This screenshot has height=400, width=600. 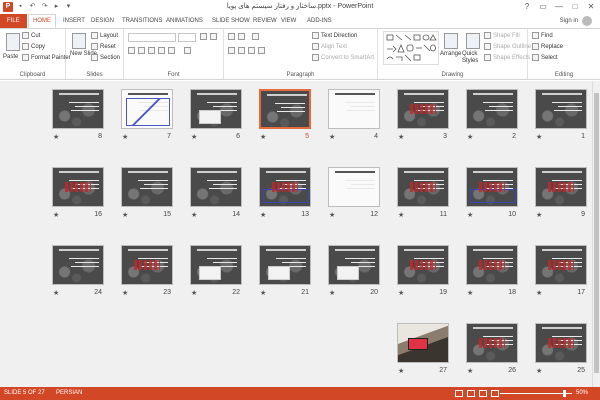 I want to click on indent-button, so click(x=255, y=36).